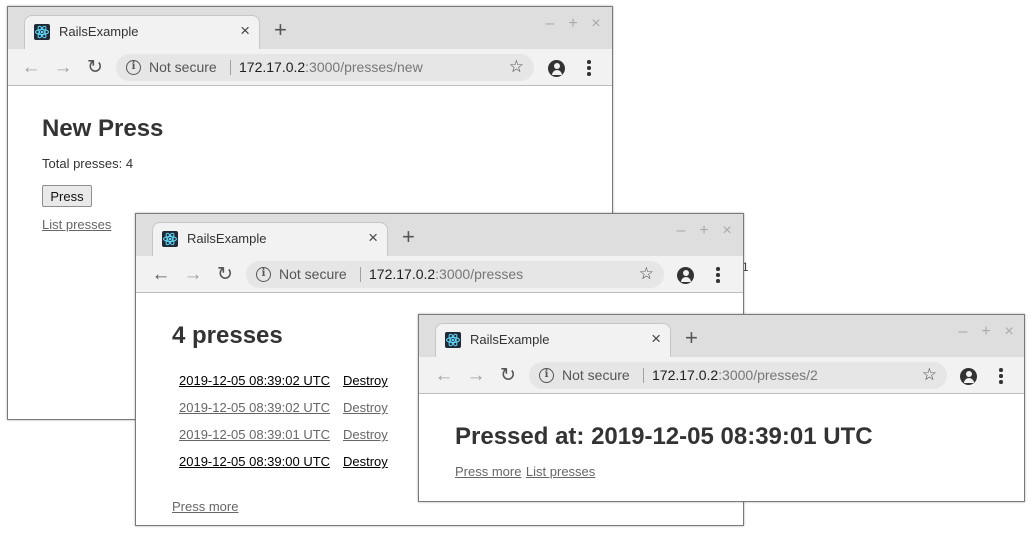 This screenshot has width=1035, height=559. What do you see at coordinates (88, 163) in the screenshot?
I see `total-presses-text: Total presses: 4` at bounding box center [88, 163].